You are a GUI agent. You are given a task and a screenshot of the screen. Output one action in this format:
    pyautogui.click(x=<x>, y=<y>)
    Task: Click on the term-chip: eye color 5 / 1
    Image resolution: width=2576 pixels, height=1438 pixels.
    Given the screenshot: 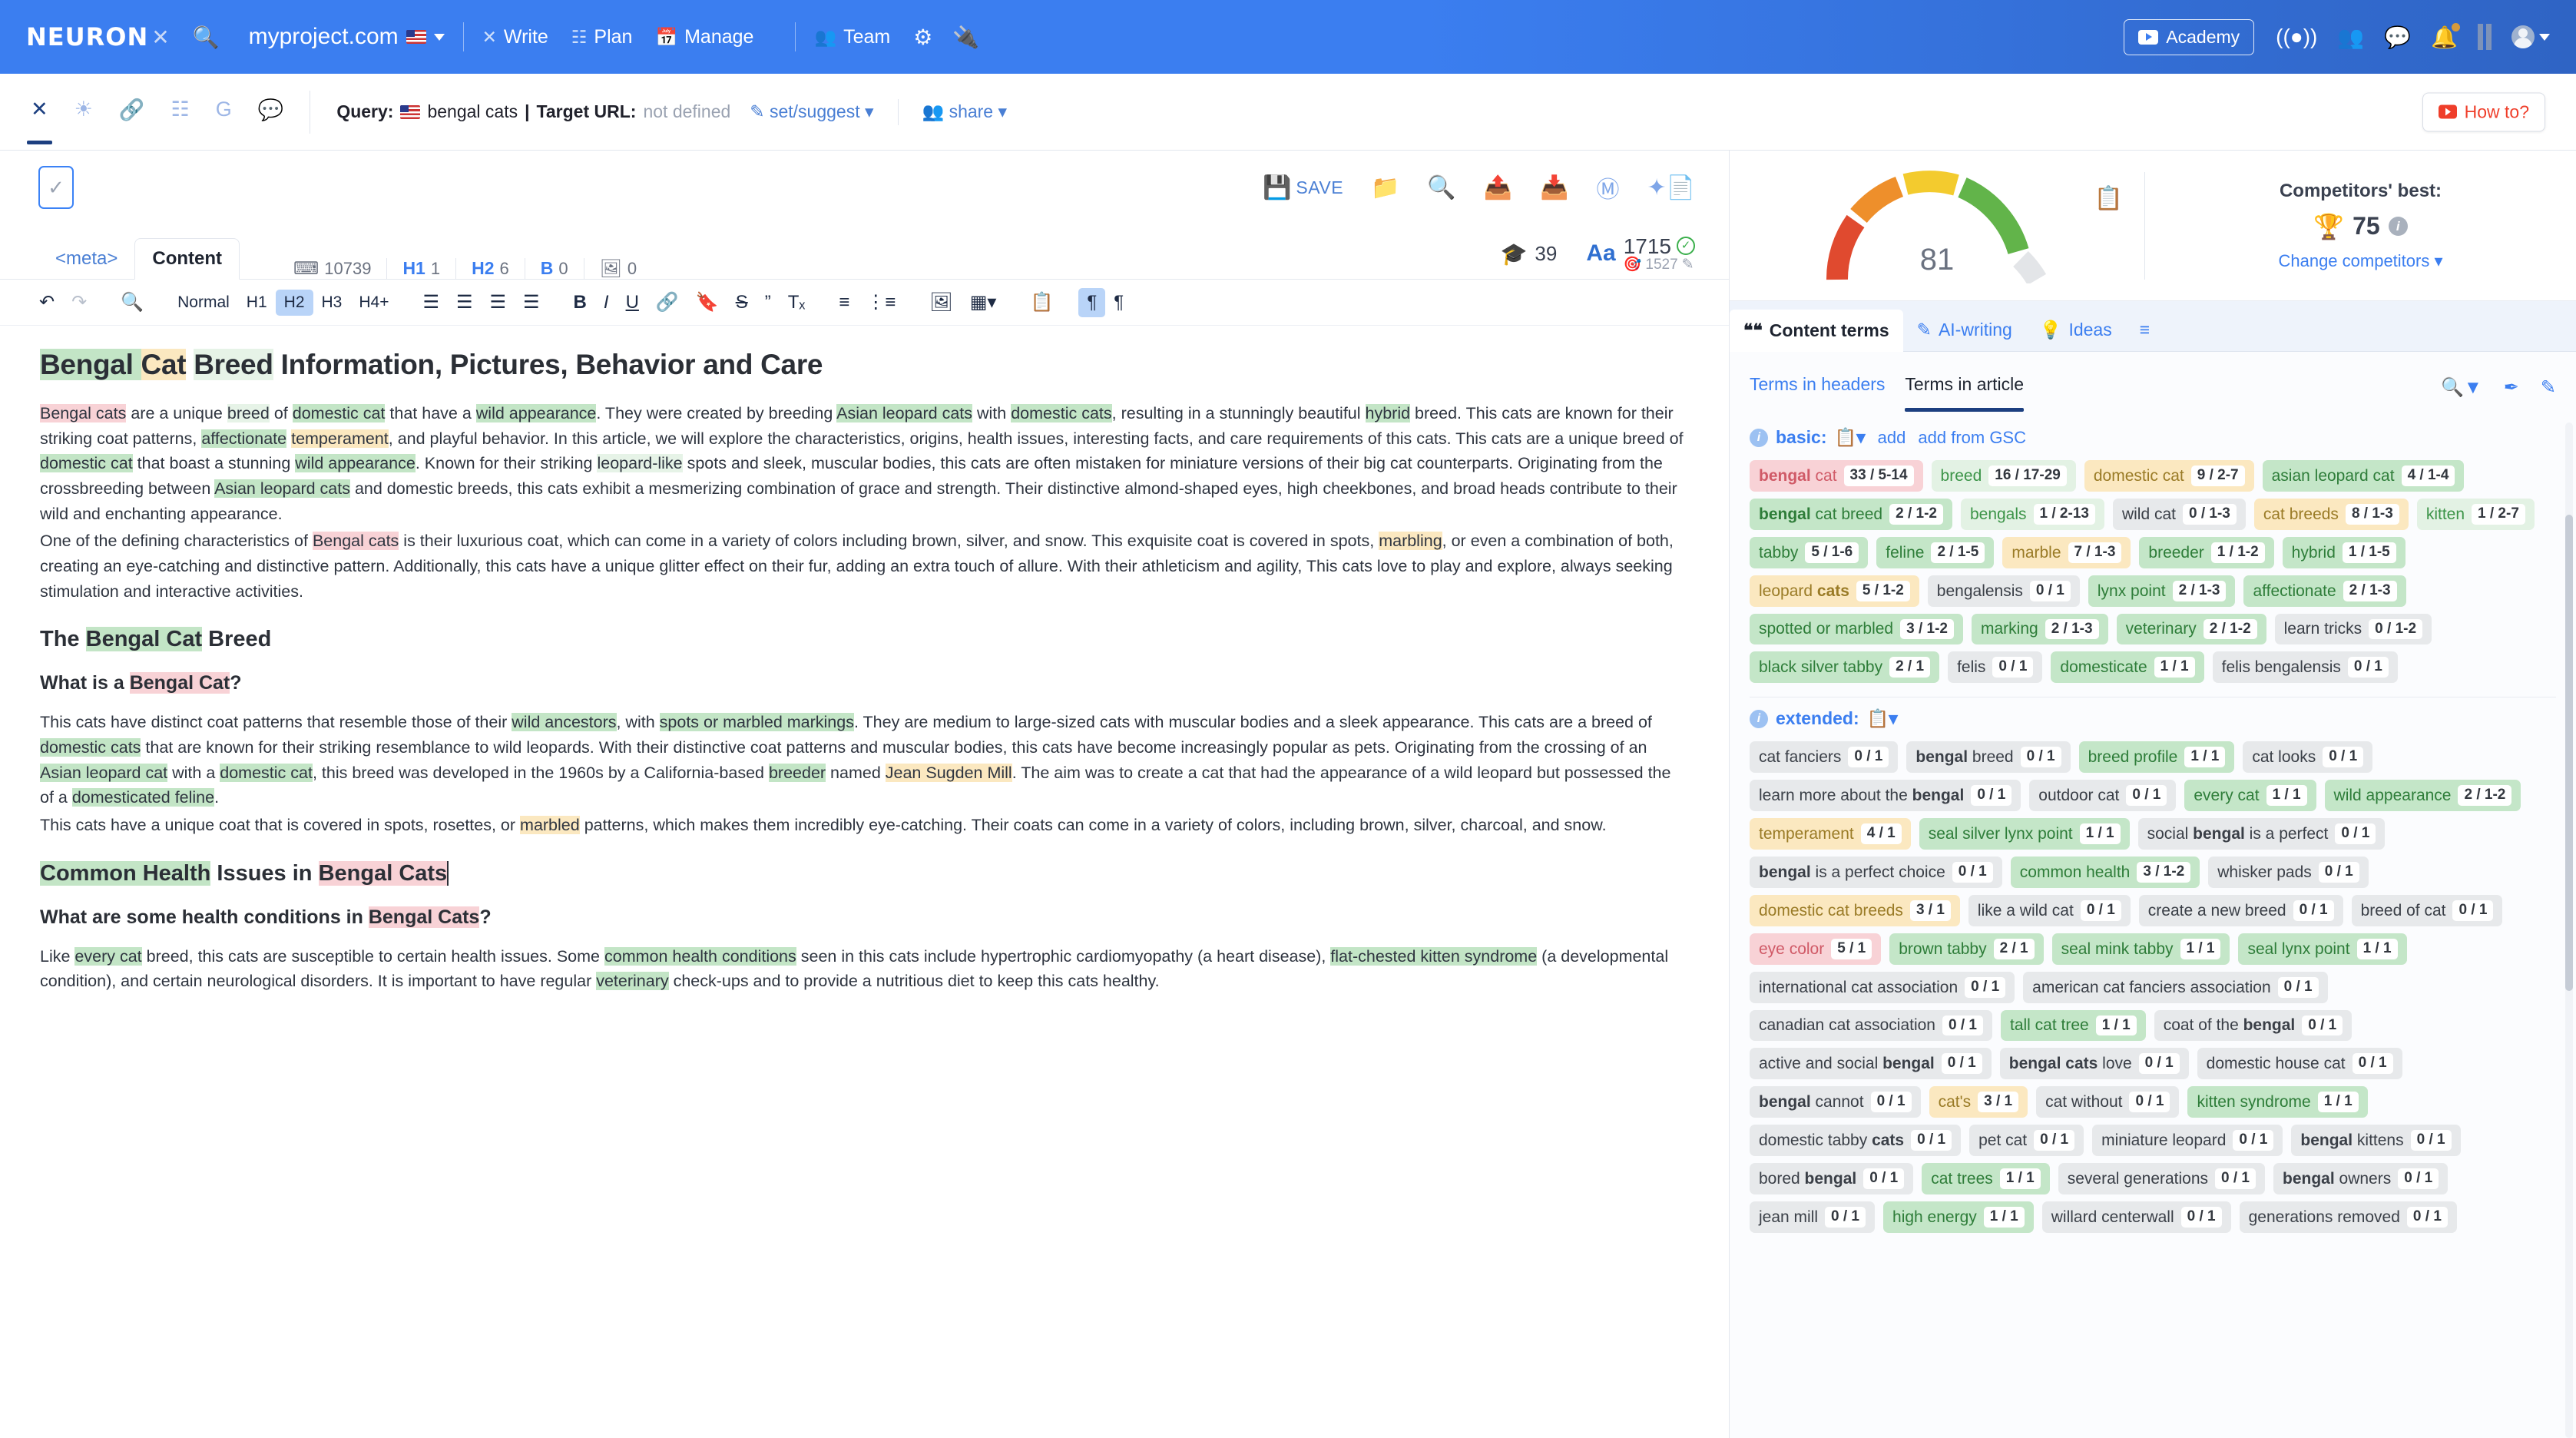 What is the action you would take?
    pyautogui.click(x=1816, y=949)
    